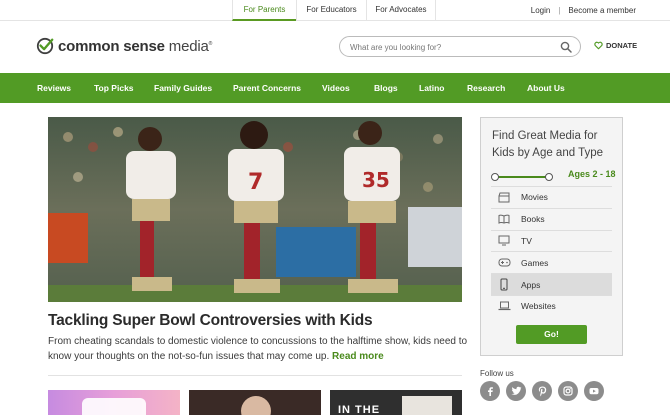 The image size is (670, 415). Describe the element at coordinates (432, 88) in the screenshot. I see `nav-latino: Latino` at that location.